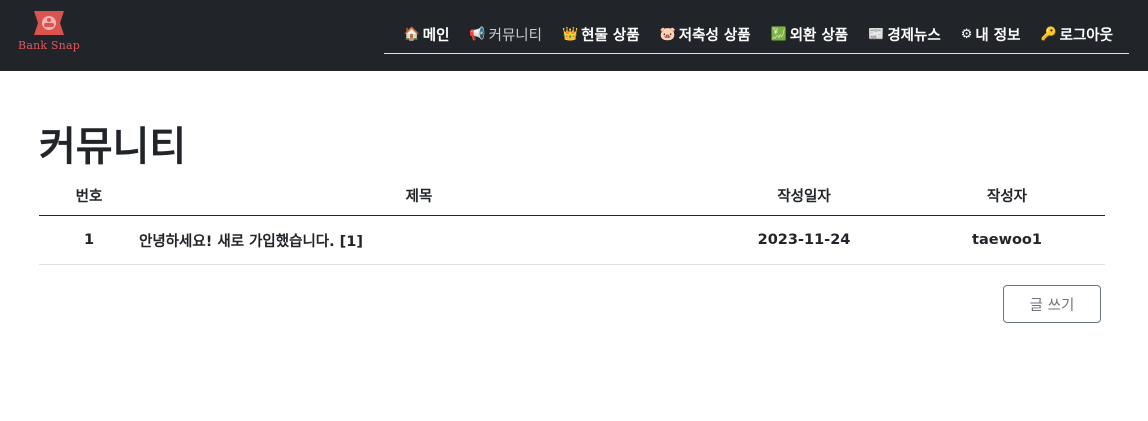 The width and height of the screenshot is (1148, 421). Describe the element at coordinates (515, 36) in the screenshot. I see `nav-item-label: 커뮤니티` at that location.